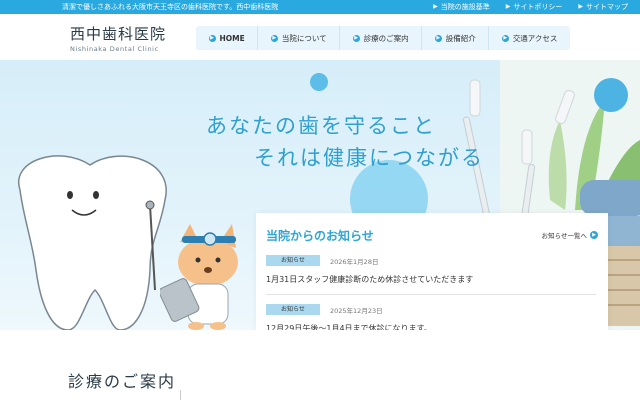  What do you see at coordinates (607, 7) in the screenshot?
I see `top-link-label: サイトマップ` at bounding box center [607, 7].